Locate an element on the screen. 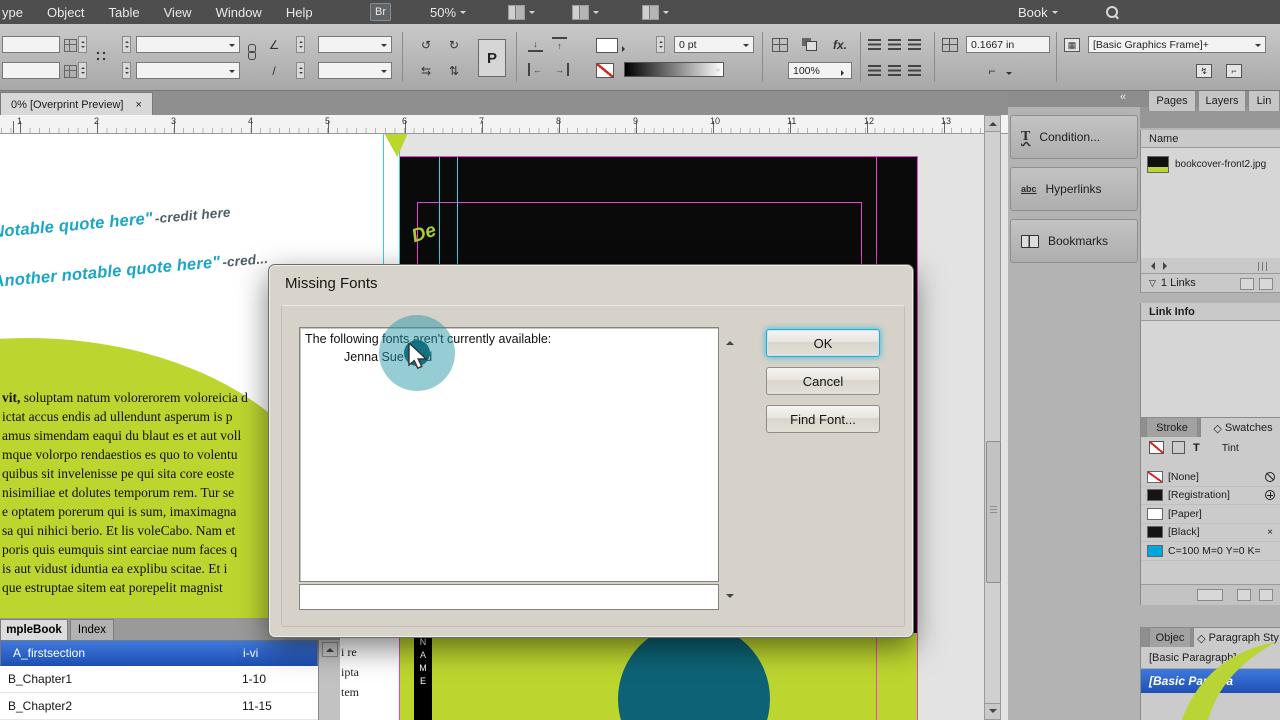 The height and width of the screenshot is (720, 1280). fill-swatch is located at coordinates (607, 45).